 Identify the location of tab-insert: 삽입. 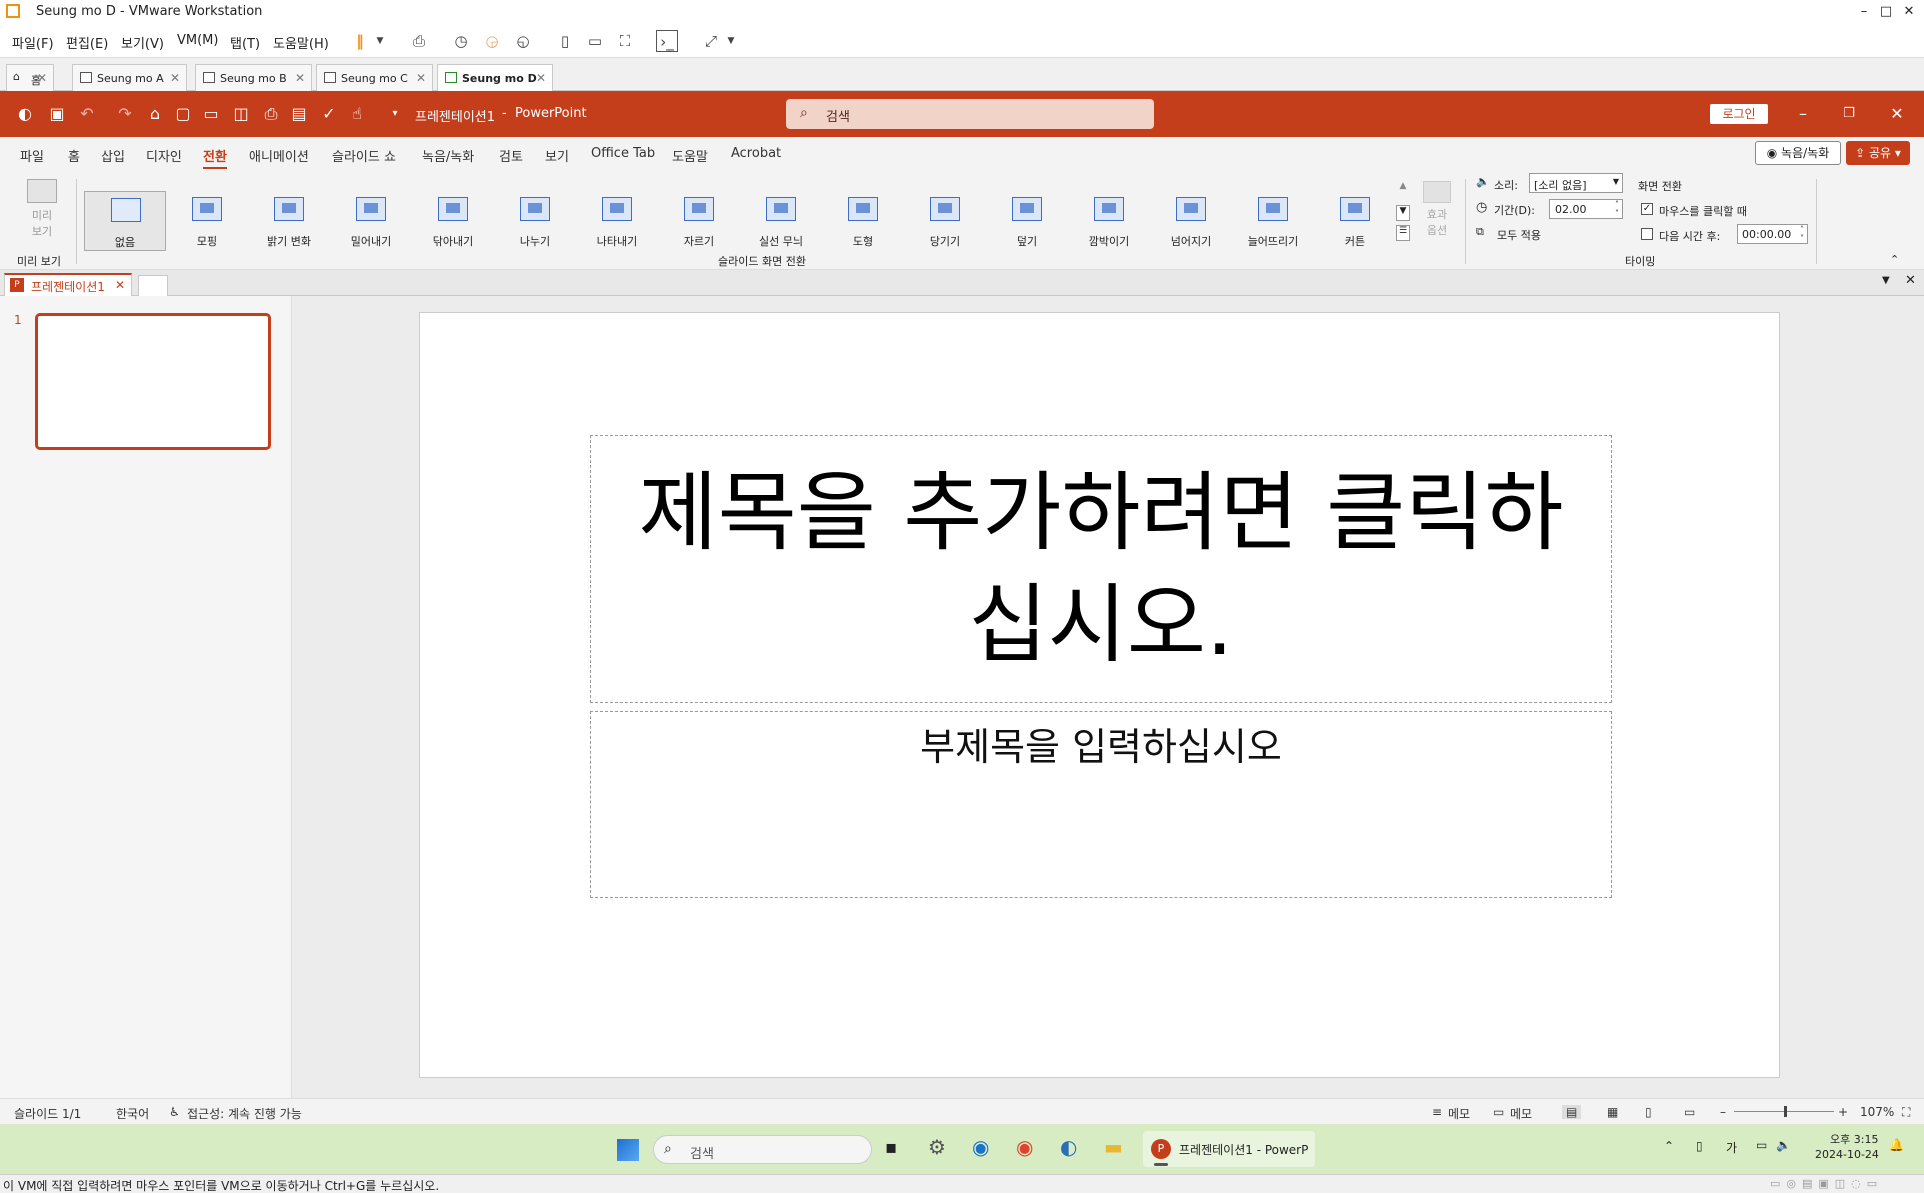
(113, 155).